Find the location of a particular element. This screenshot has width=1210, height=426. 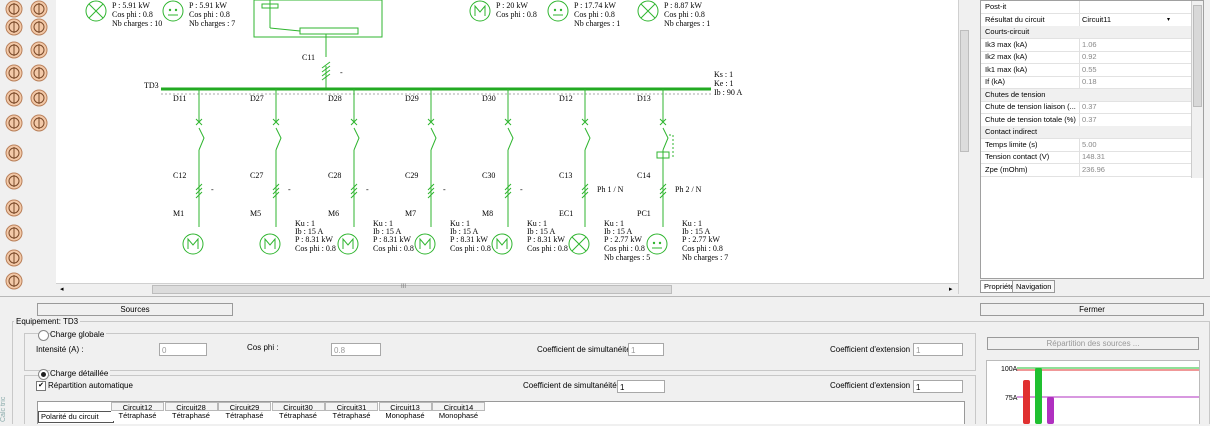

property-row: Chute de tension totale (%) 0.37 is located at coordinates (1086, 120).